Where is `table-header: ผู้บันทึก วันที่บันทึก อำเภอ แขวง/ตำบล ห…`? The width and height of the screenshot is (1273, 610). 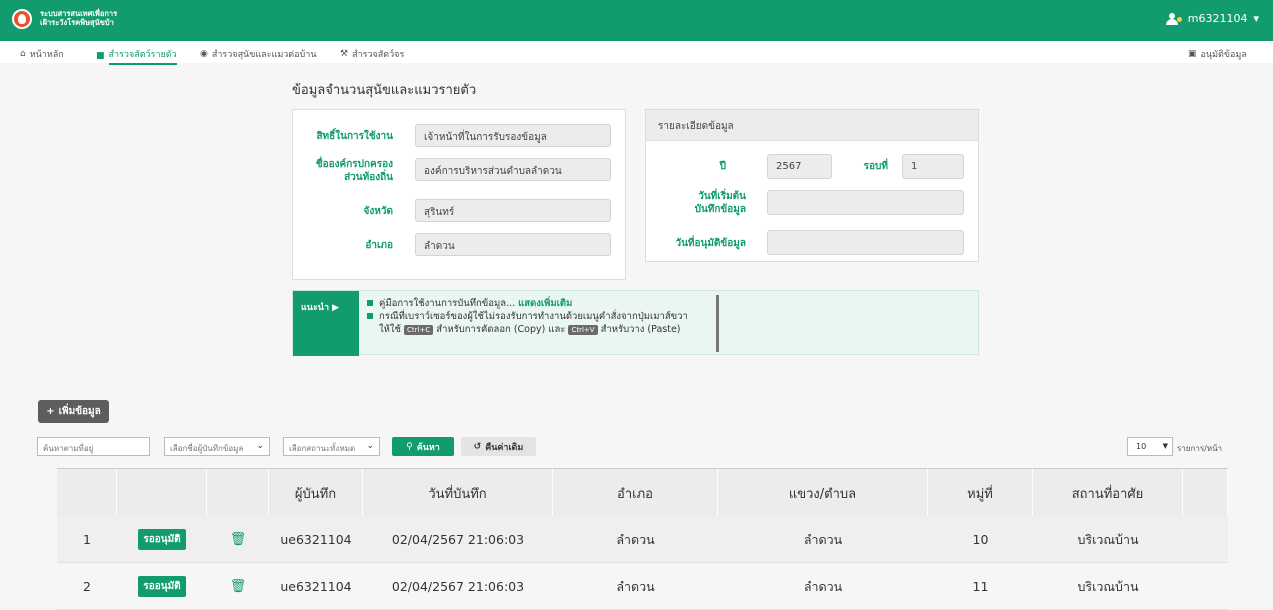 table-header: ผู้บันทึก วันที่บันทึก อำเภอ แขวง/ตำบล ห… is located at coordinates (642, 492).